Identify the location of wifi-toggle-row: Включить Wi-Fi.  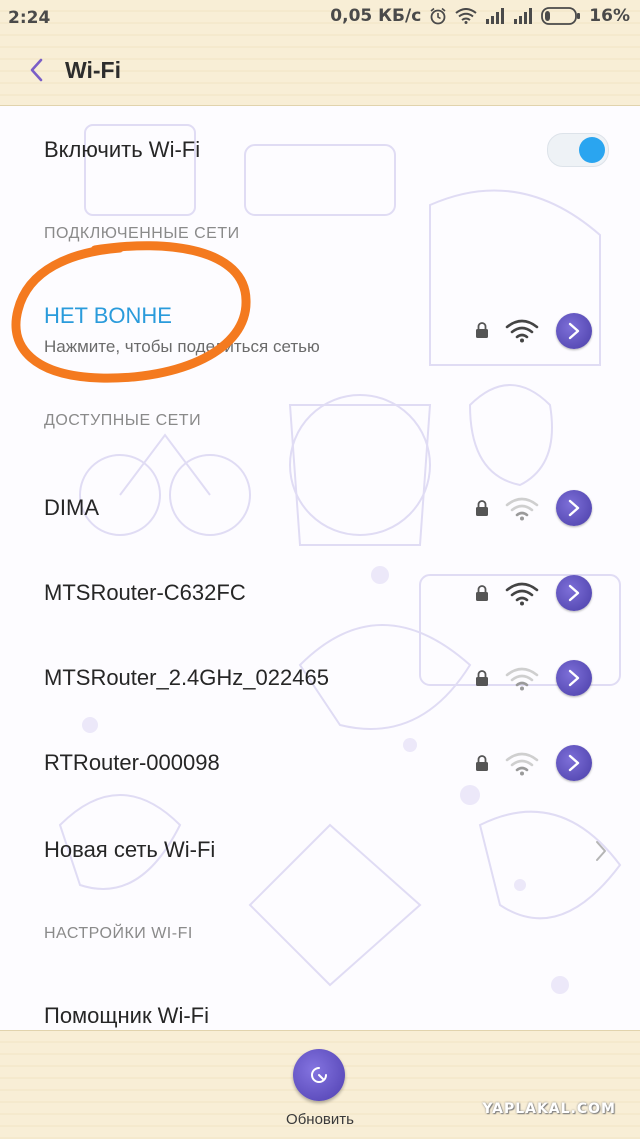
(320, 149).